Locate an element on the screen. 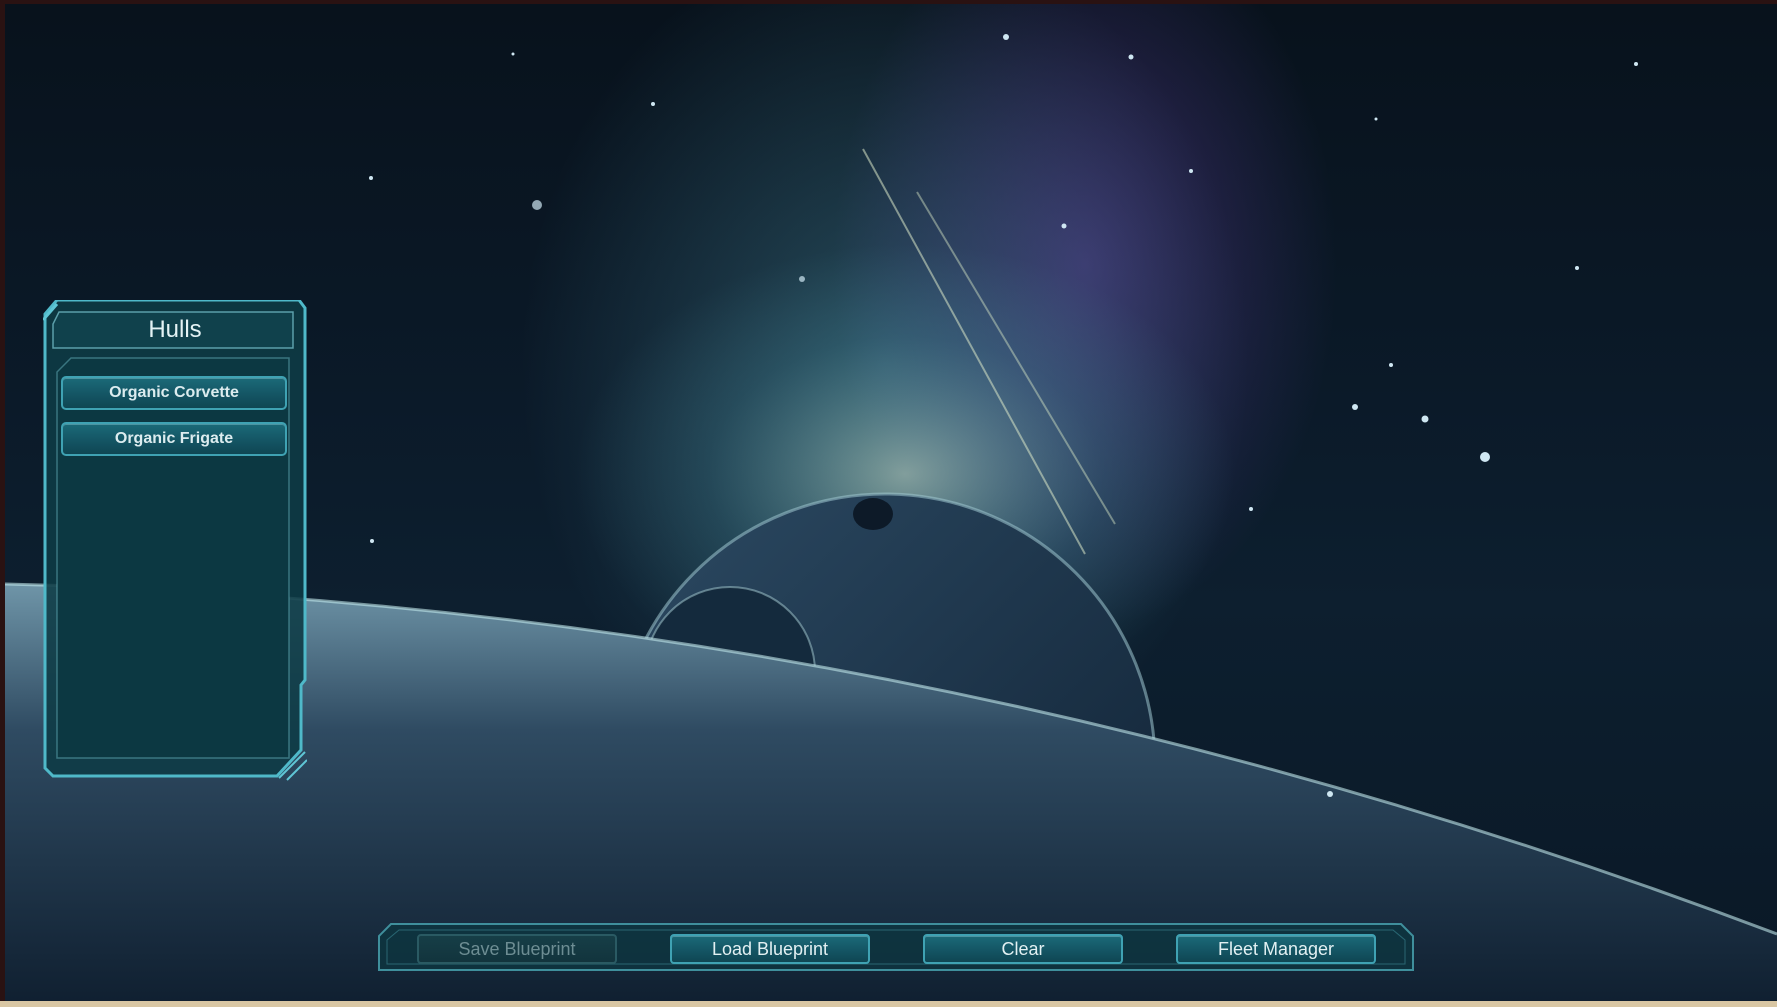 This screenshot has width=1777, height=1007. hull-item-organic-corvette: Organic Corvette is located at coordinates (174, 393).